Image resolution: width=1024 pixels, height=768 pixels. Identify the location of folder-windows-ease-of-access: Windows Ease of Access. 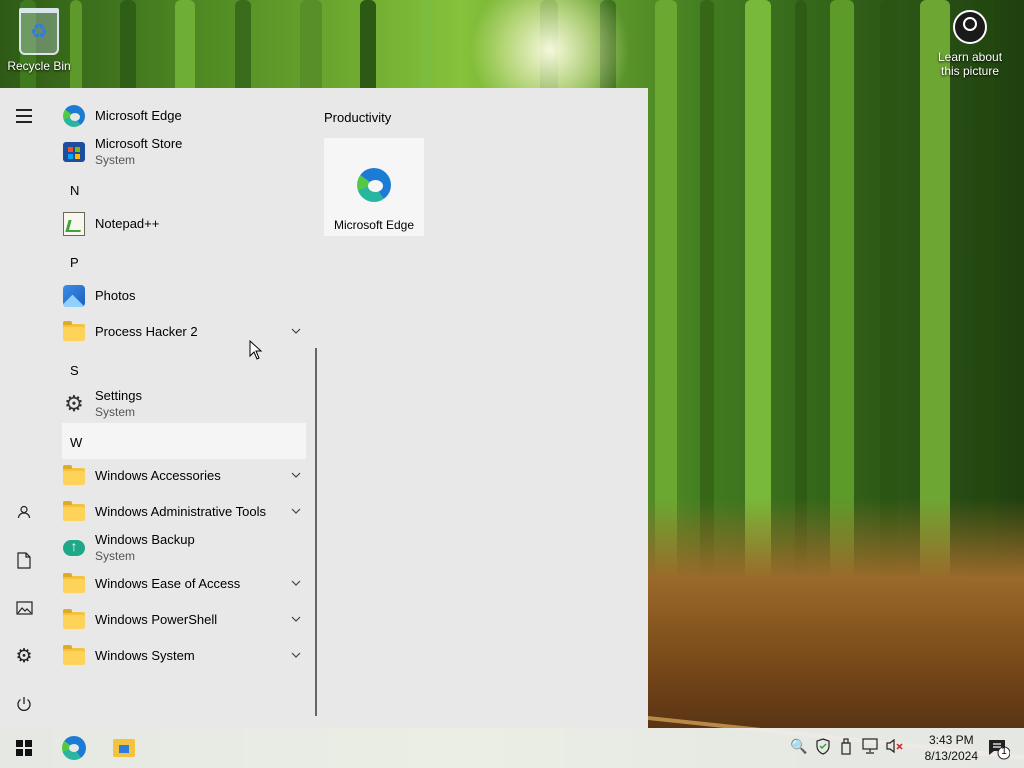
(184, 584).